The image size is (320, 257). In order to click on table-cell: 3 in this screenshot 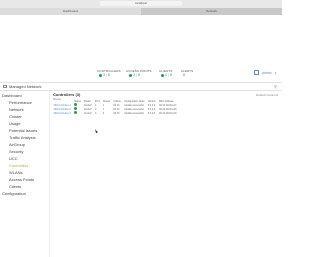, I will do `click(95, 113)`.